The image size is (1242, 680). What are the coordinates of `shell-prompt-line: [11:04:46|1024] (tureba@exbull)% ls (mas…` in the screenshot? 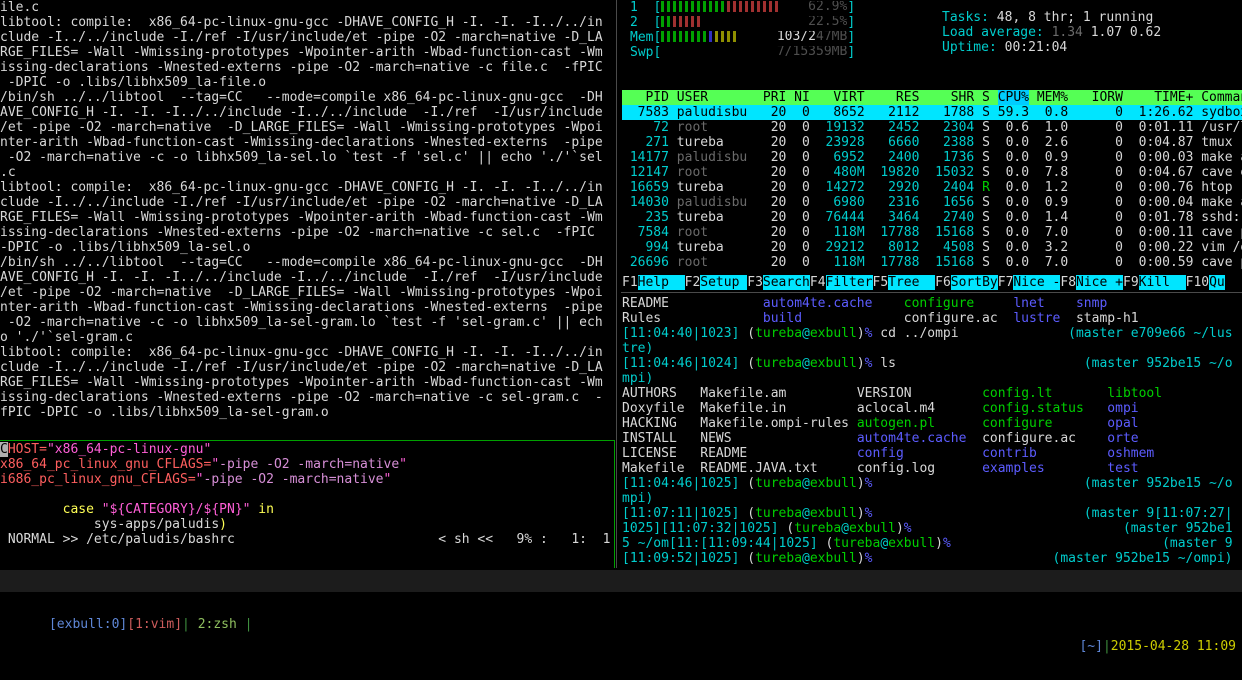 It's located at (932, 363).